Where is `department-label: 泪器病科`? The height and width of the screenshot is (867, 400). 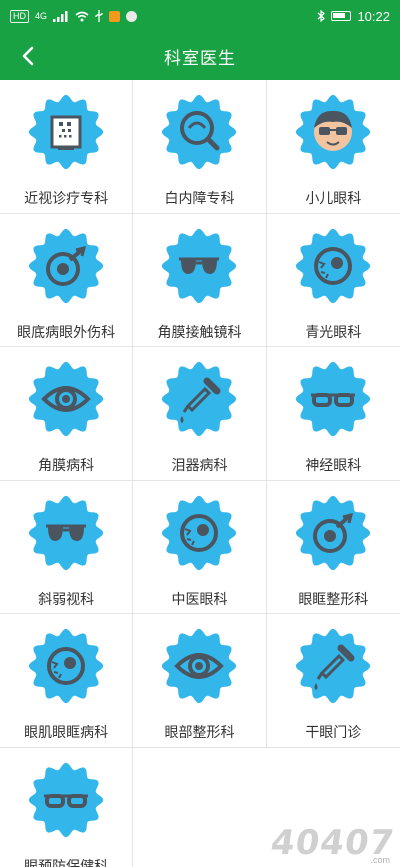 department-label: 泪器病科 is located at coordinates (199, 465).